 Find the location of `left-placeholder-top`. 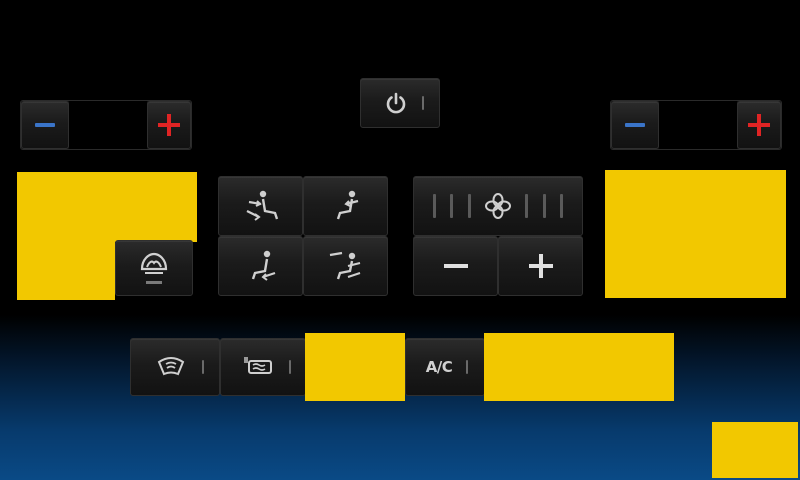

left-placeholder-top is located at coordinates (107, 207).